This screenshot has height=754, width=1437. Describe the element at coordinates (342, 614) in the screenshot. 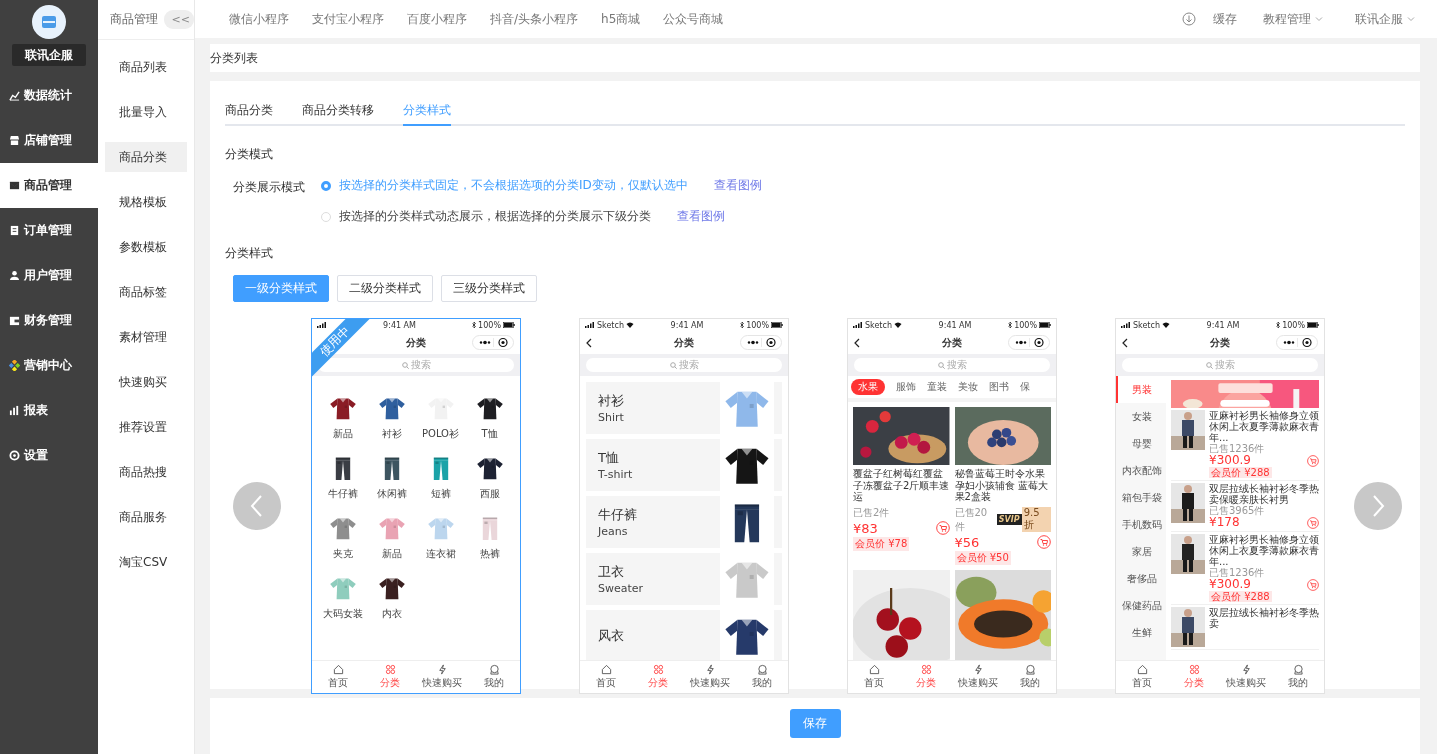

I see `category-label: 大码女装` at that location.